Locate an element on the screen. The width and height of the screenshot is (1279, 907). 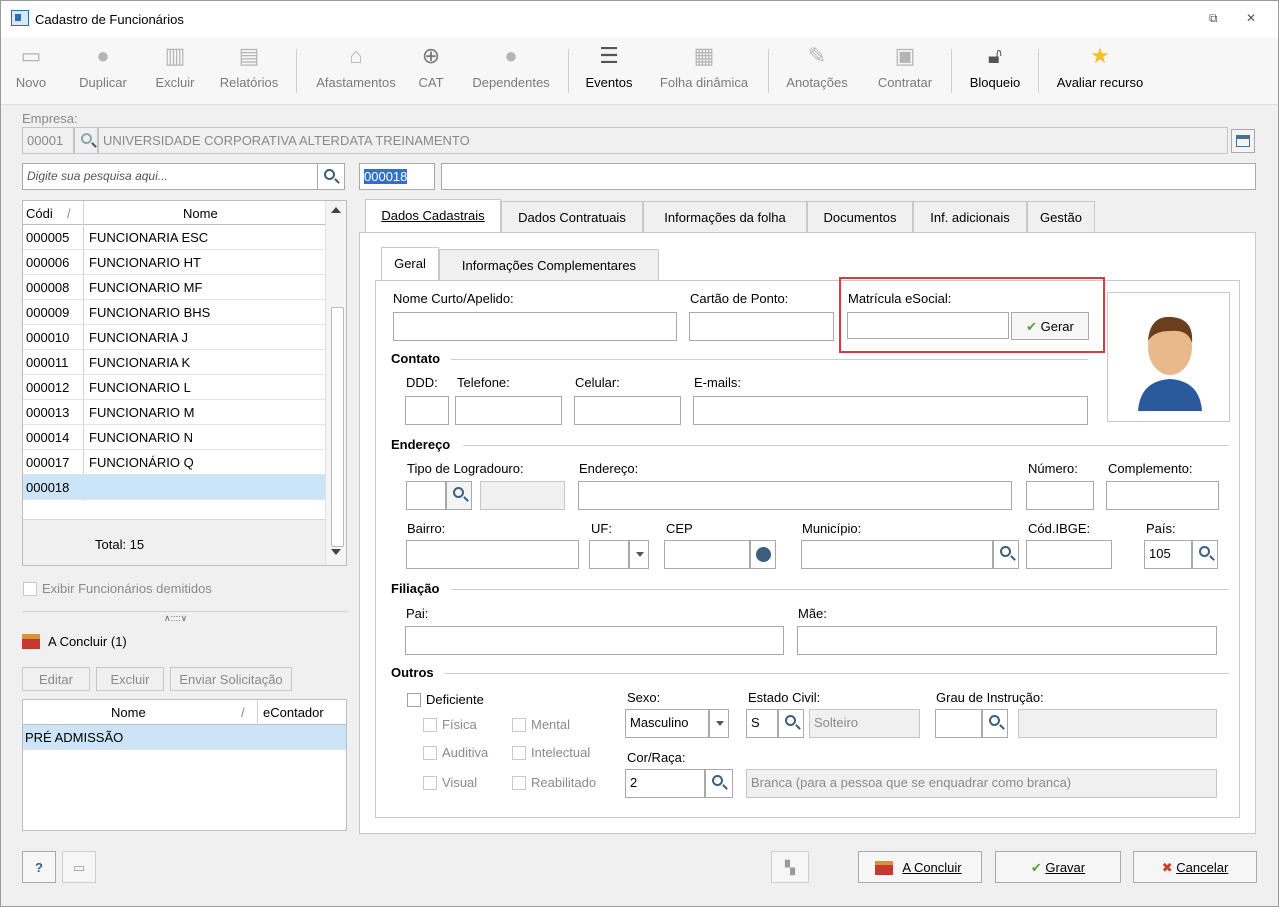
tab-informacoes-folha: Informações da folha is located at coordinates (725, 217).